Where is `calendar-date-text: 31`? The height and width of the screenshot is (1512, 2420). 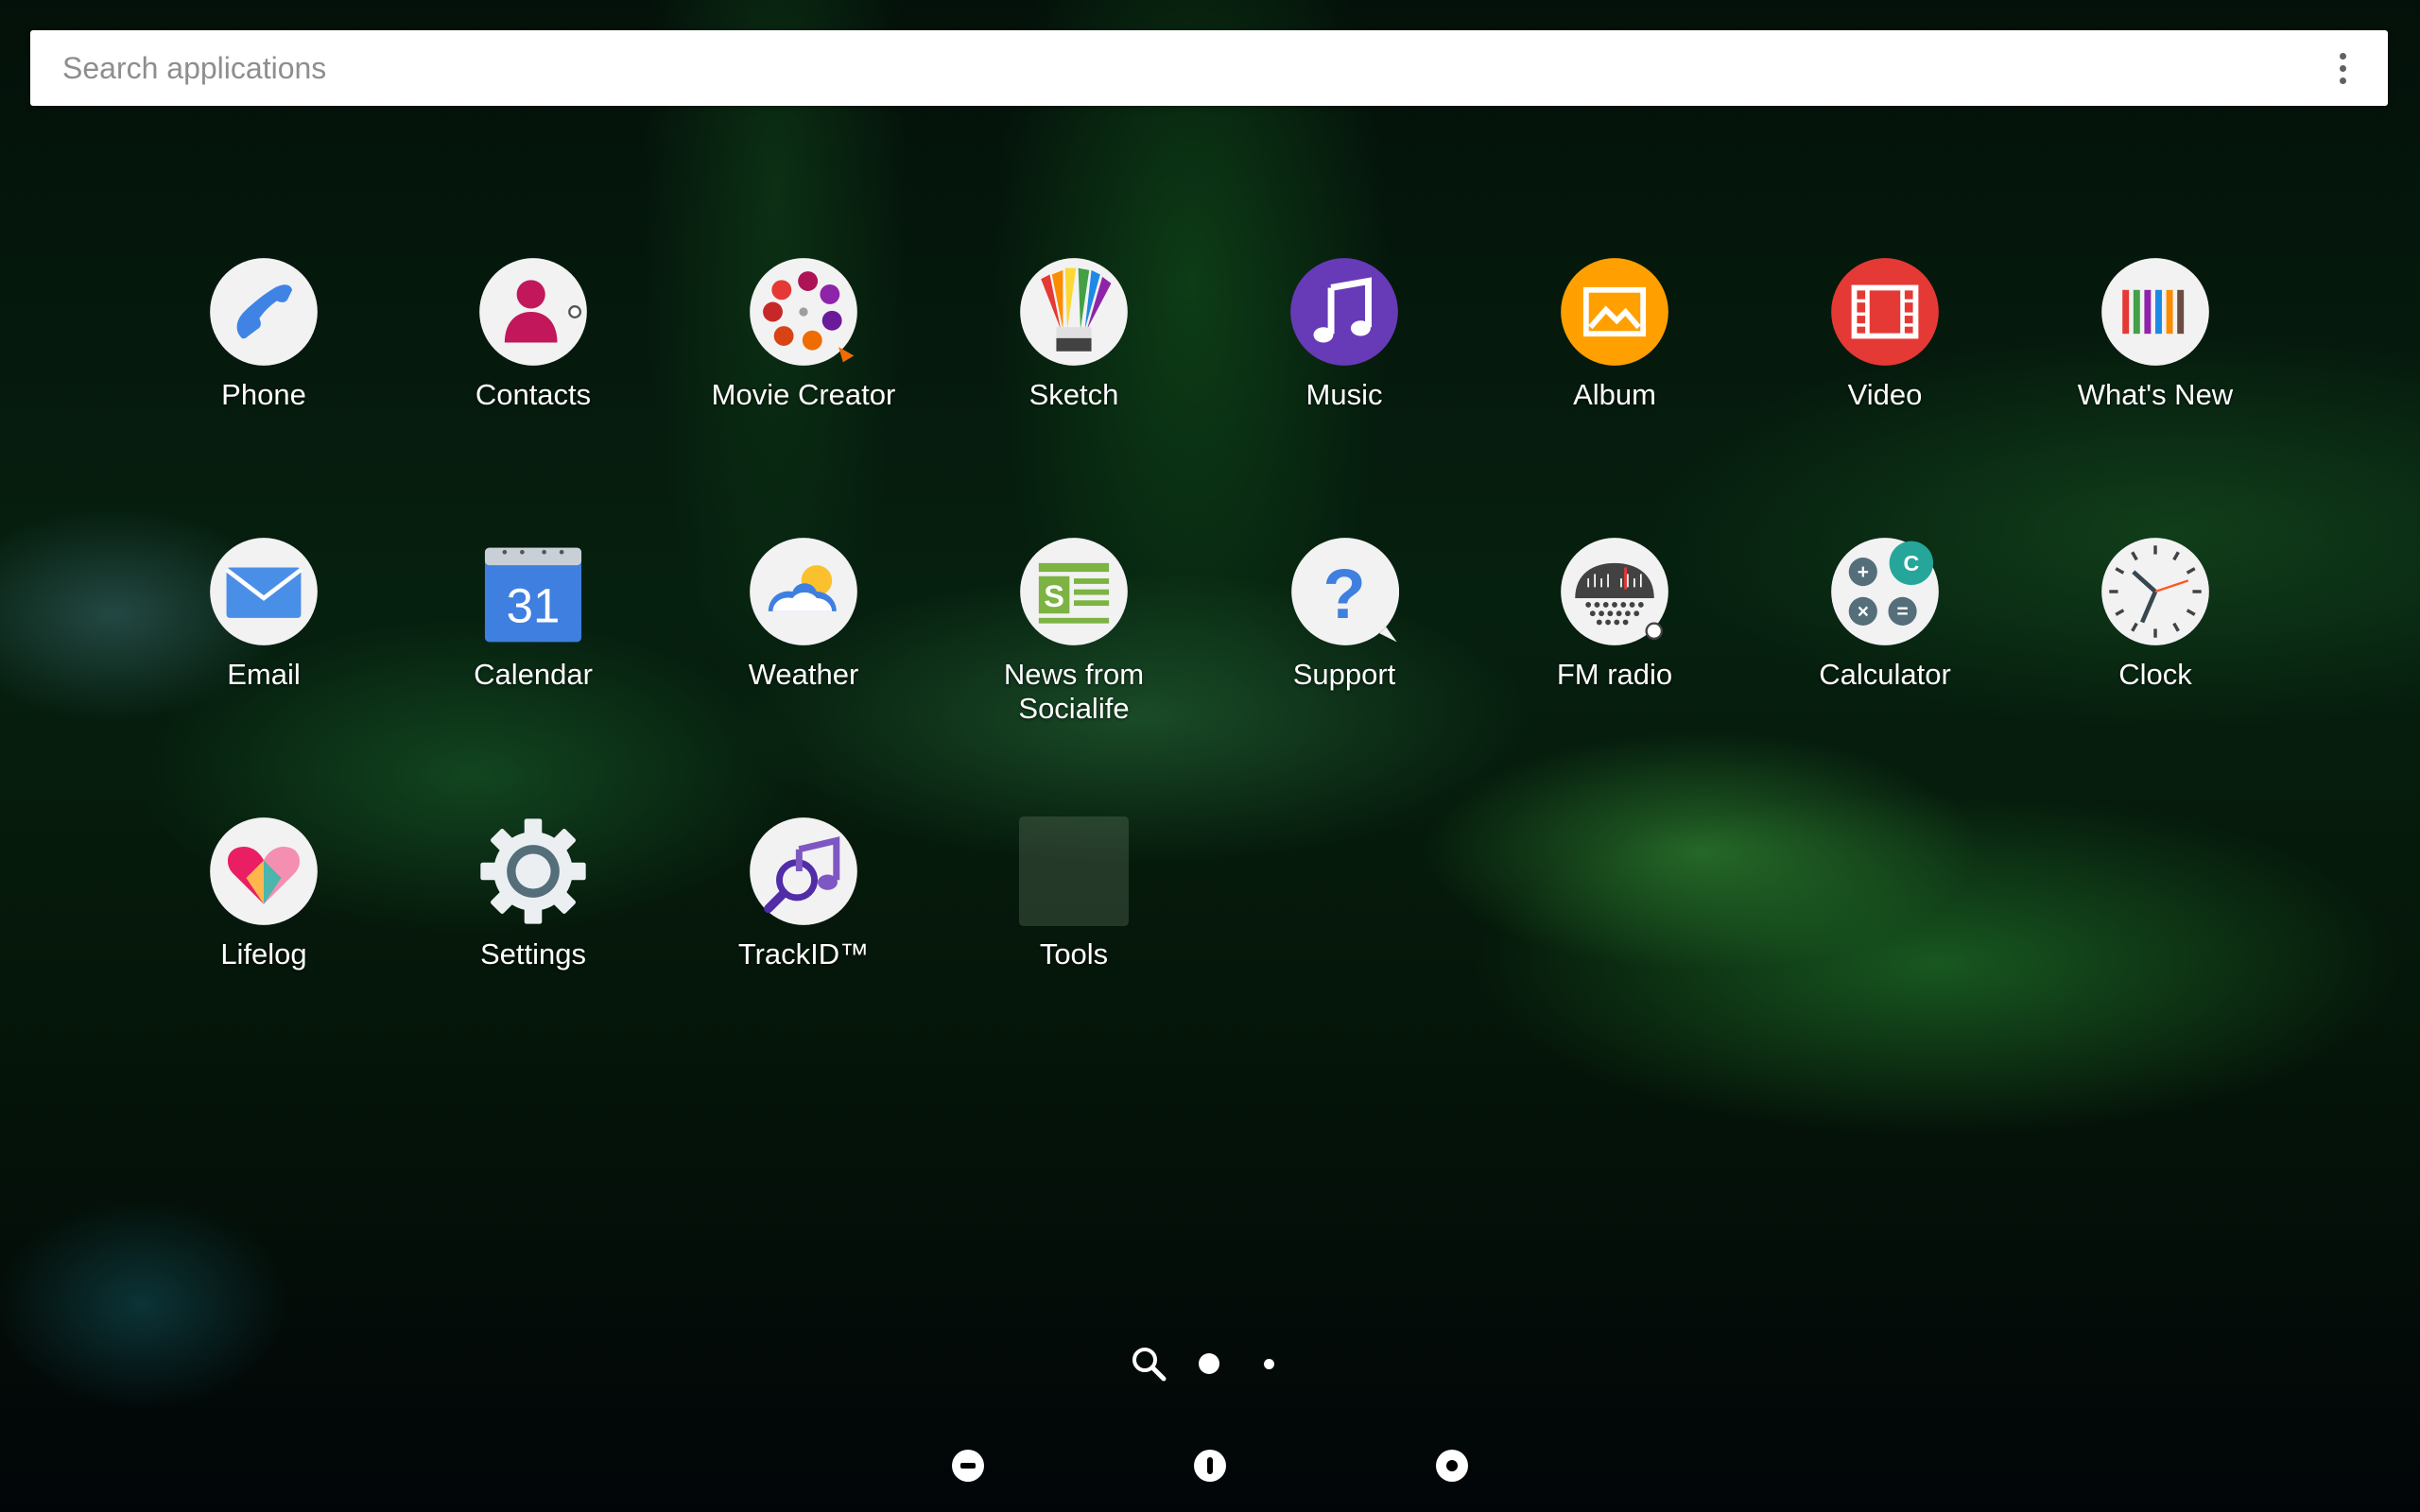 calendar-date-text: 31 is located at coordinates (534, 605).